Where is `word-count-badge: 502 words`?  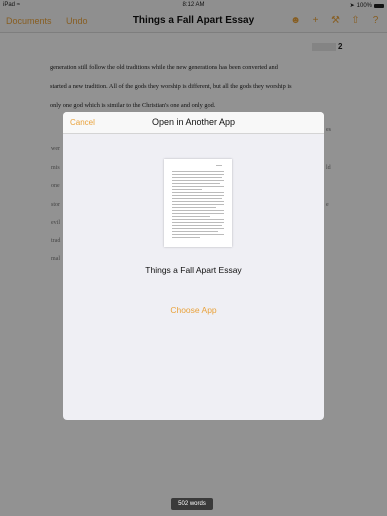
word-count-badge: 502 words is located at coordinates (192, 504).